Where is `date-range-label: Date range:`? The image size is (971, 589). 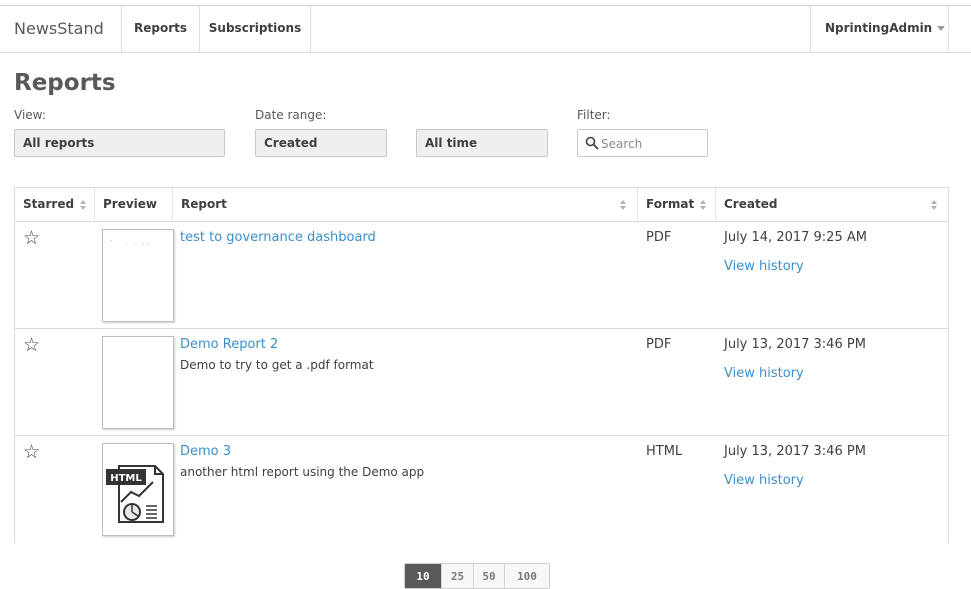 date-range-label: Date range: is located at coordinates (291, 115).